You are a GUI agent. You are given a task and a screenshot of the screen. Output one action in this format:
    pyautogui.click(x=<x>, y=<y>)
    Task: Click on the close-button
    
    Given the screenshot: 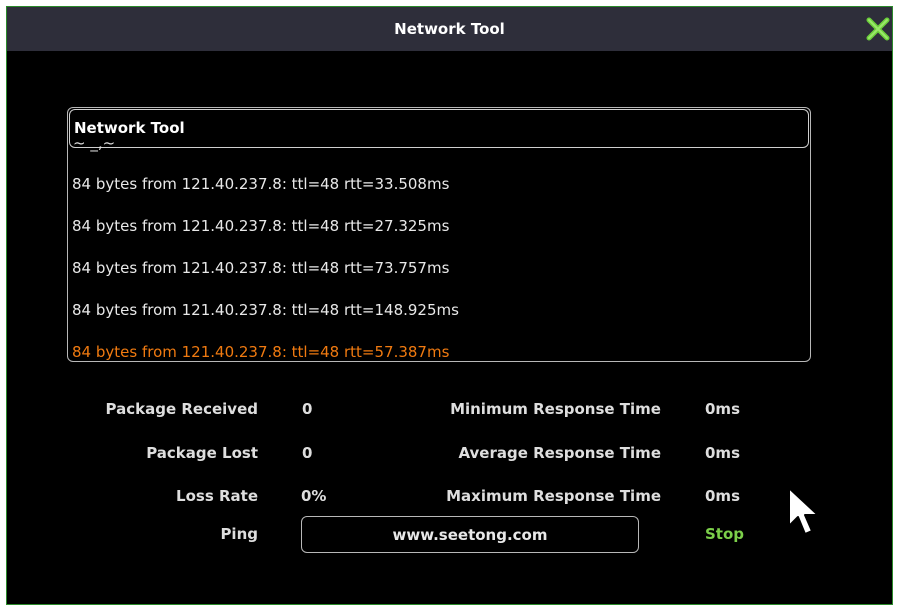 What is the action you would take?
    pyautogui.click(x=878, y=29)
    